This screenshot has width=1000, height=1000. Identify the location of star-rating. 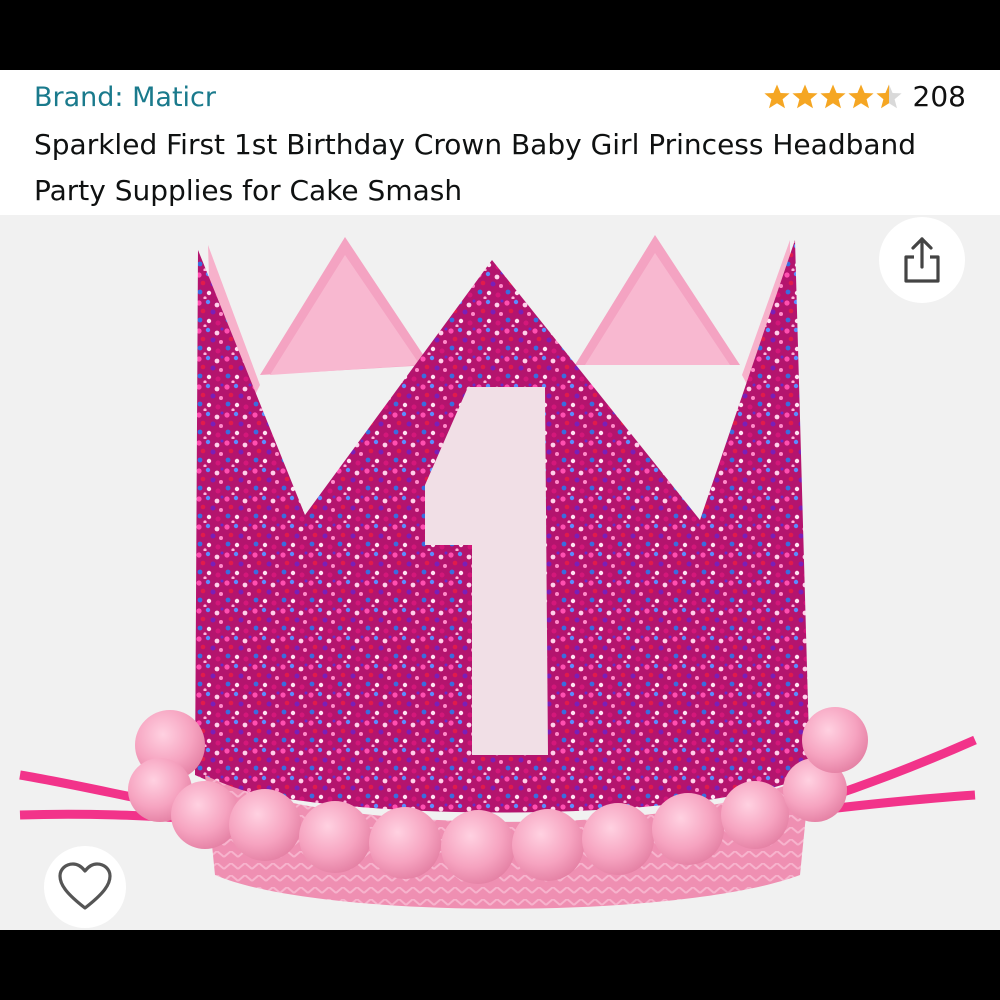
(833, 96).